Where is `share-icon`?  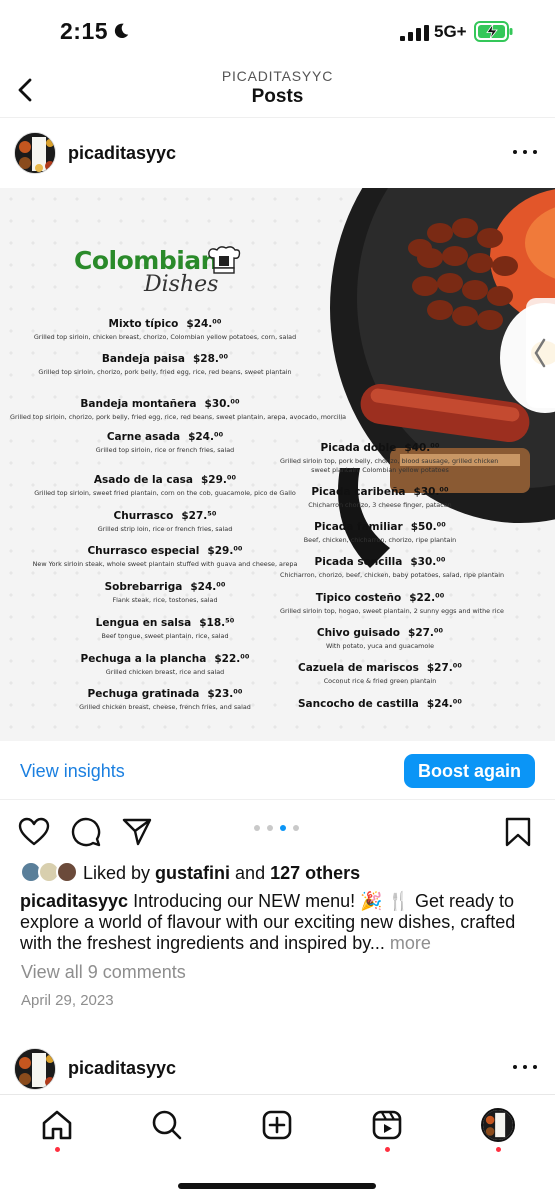 share-icon is located at coordinates (137, 832).